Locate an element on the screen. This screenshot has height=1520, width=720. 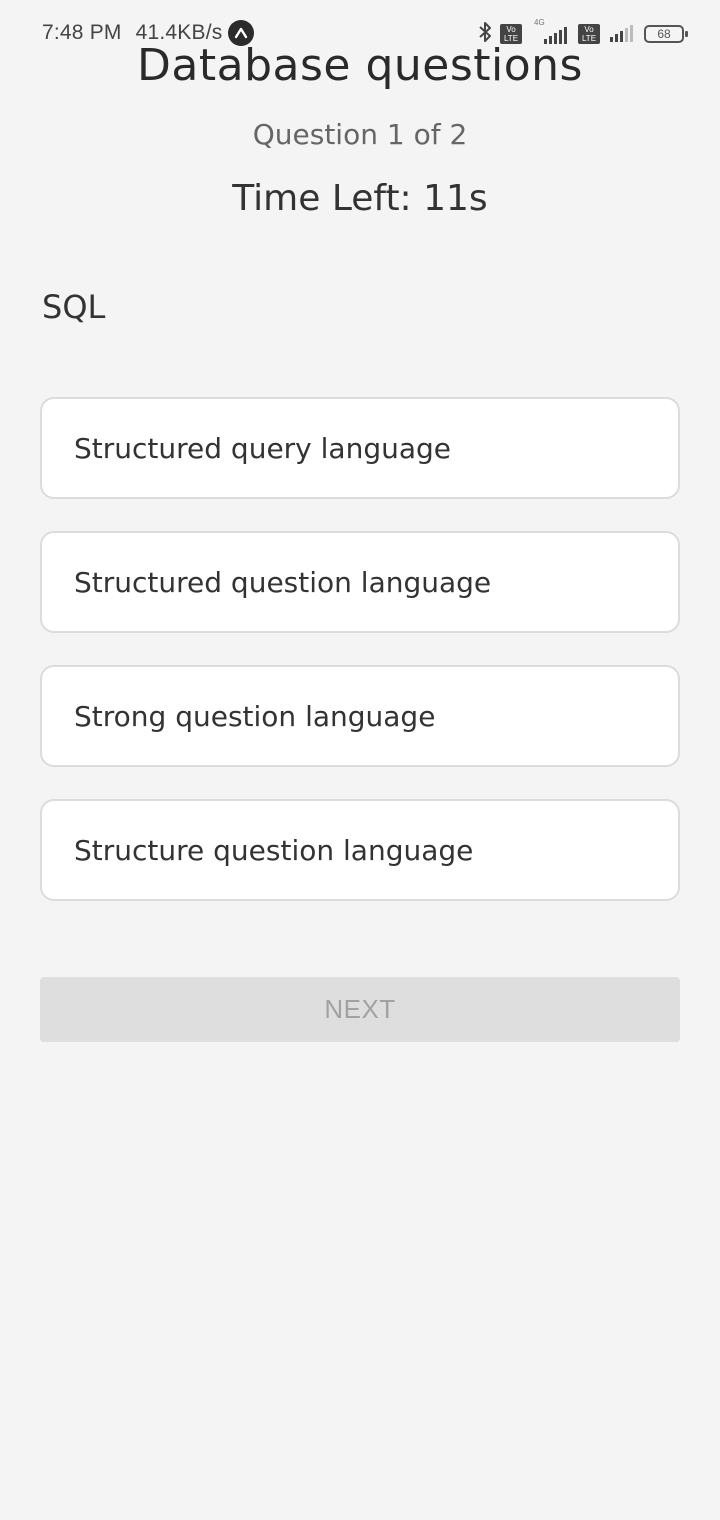
battery-level: 68 is located at coordinates (664, 34).